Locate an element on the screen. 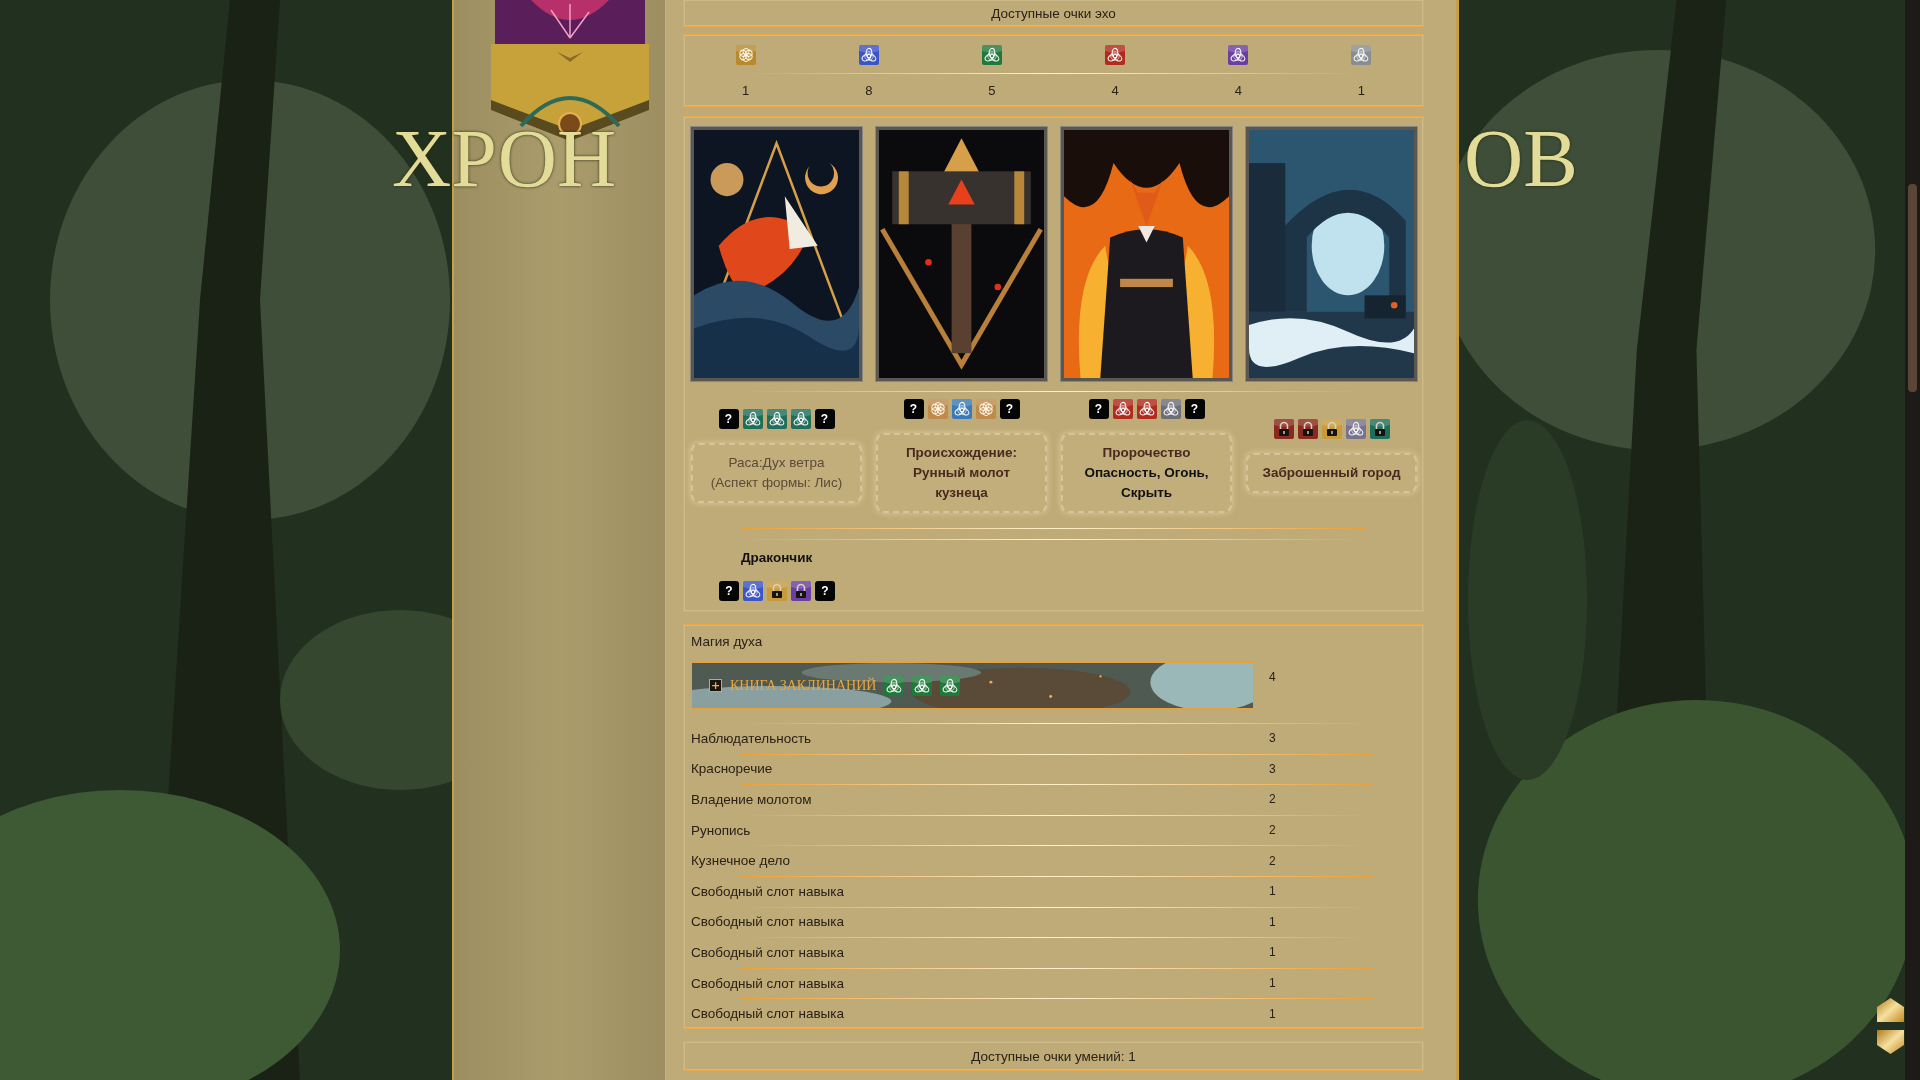  echo-points-heading: Доступные очки эхо is located at coordinates (1053, 13).